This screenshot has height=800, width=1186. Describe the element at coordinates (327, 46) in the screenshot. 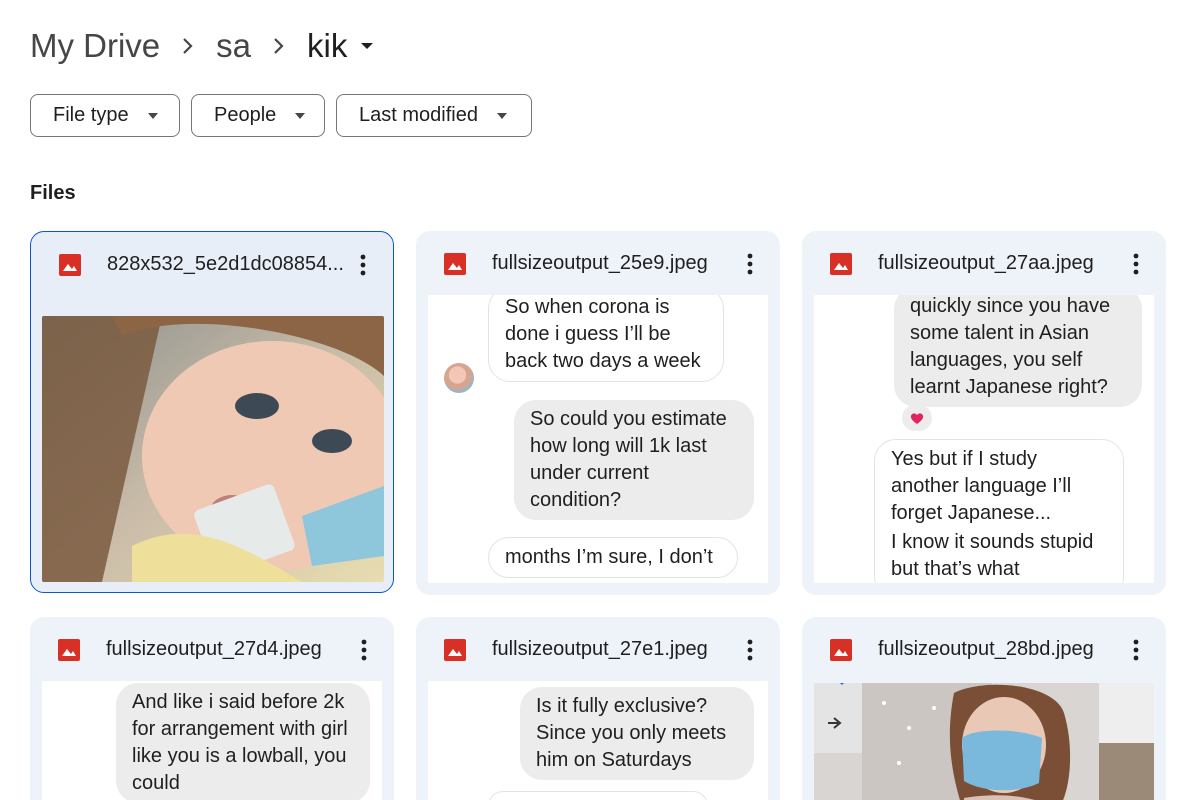

I see `breadcrumb-current-folder: kik` at that location.